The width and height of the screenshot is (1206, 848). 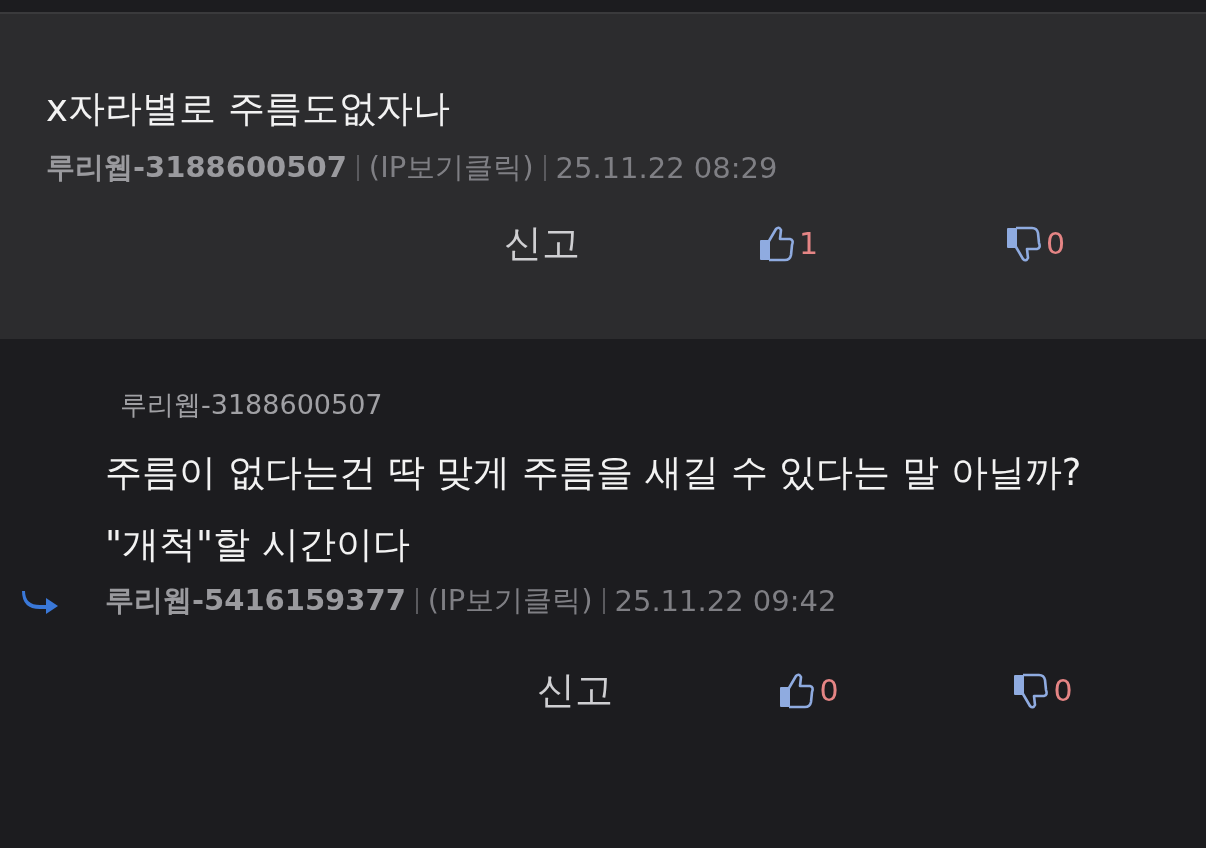 I want to click on like-button: 1, so click(x=788, y=243).